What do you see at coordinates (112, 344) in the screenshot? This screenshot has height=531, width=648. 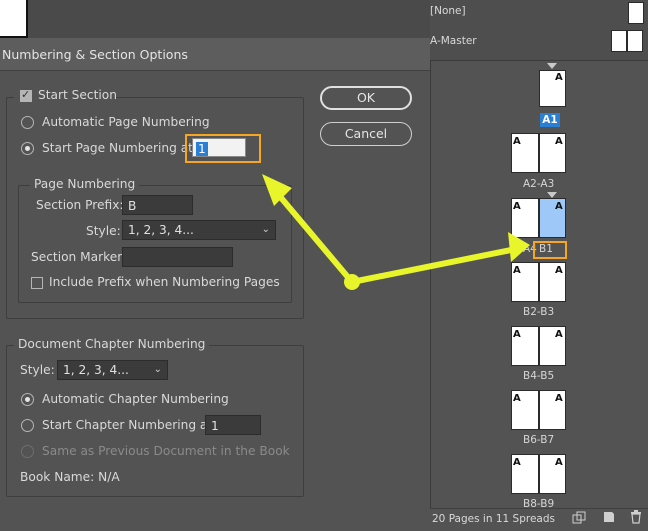 I see `chapter-numbering-legend: Document Chapter Numbering` at bounding box center [112, 344].